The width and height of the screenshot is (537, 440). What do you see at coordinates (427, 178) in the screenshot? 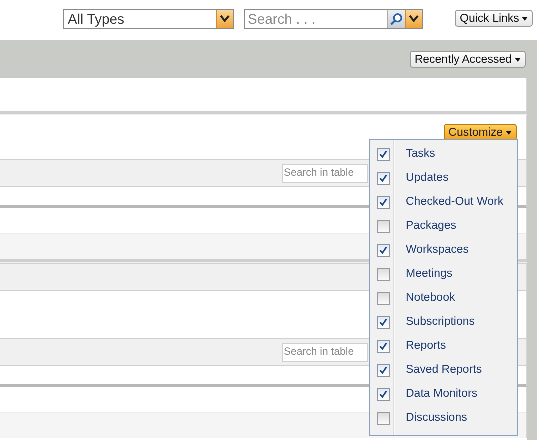
I see `menu-item-label: Updates` at bounding box center [427, 178].